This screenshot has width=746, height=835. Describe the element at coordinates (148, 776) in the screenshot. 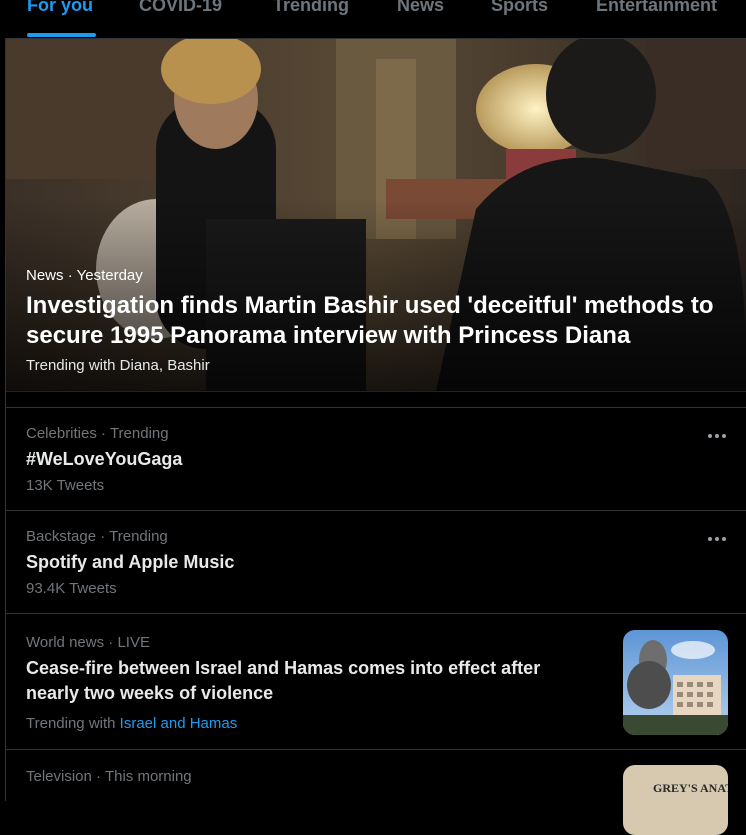

I see `trend-status: This morning` at that location.